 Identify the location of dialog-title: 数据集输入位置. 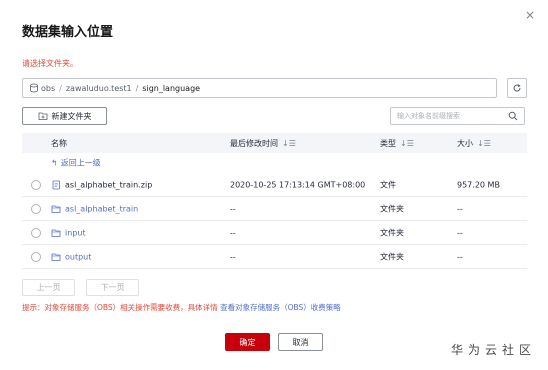
(68, 32).